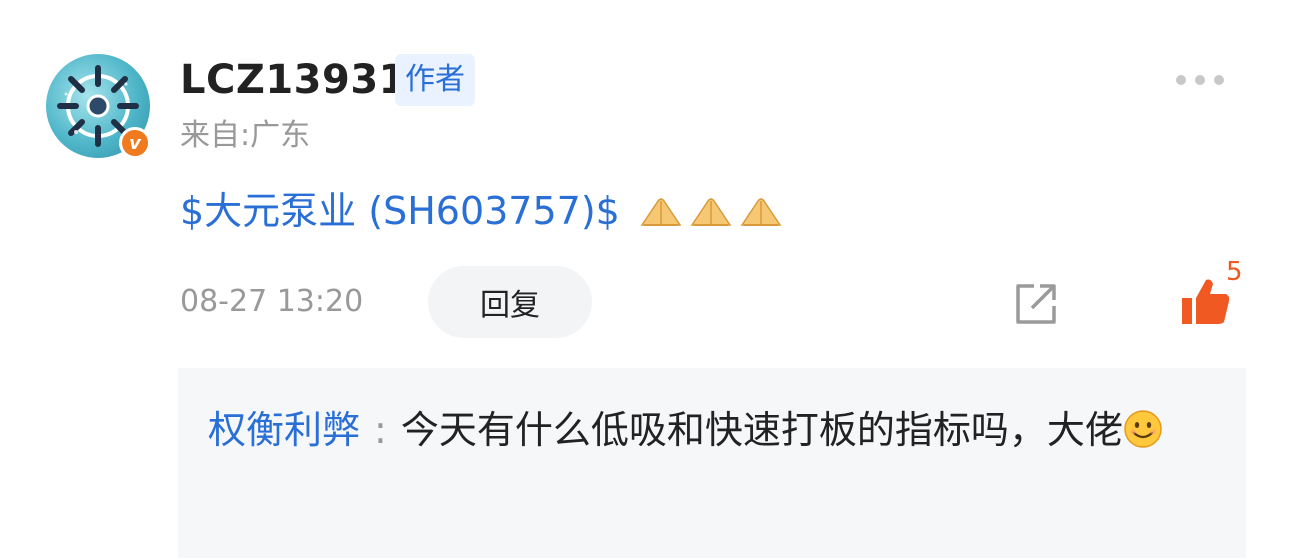  Describe the element at coordinates (284, 430) in the screenshot. I see `sub-reply-username: 权衡利弊` at that location.